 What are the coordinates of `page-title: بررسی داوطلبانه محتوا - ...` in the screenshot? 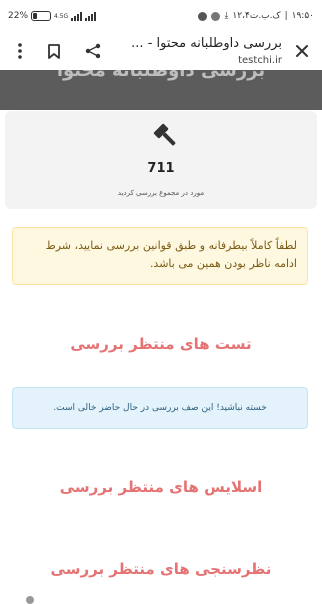 It's located at (207, 43).